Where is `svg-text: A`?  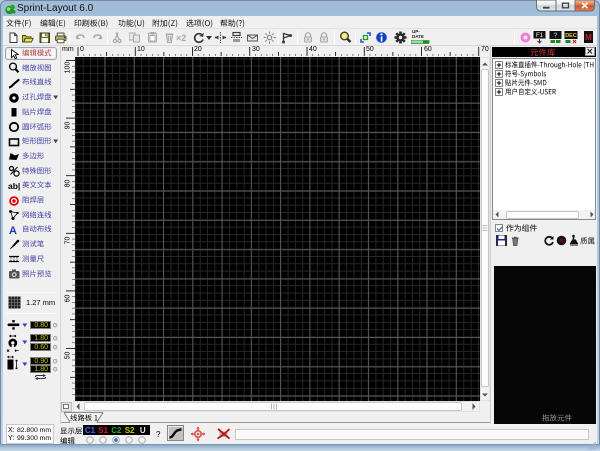 svg-text: A is located at coordinates (13, 230).